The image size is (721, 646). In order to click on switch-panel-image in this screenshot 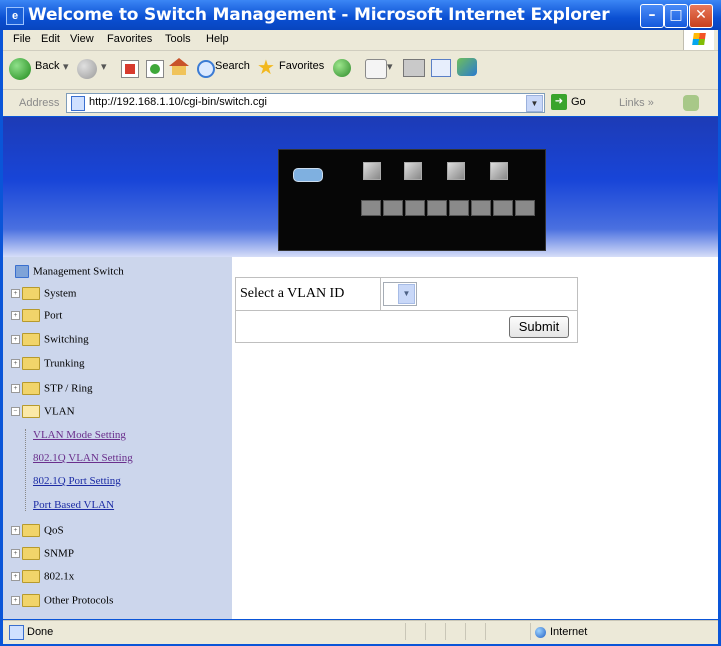, I will do `click(412, 200)`.